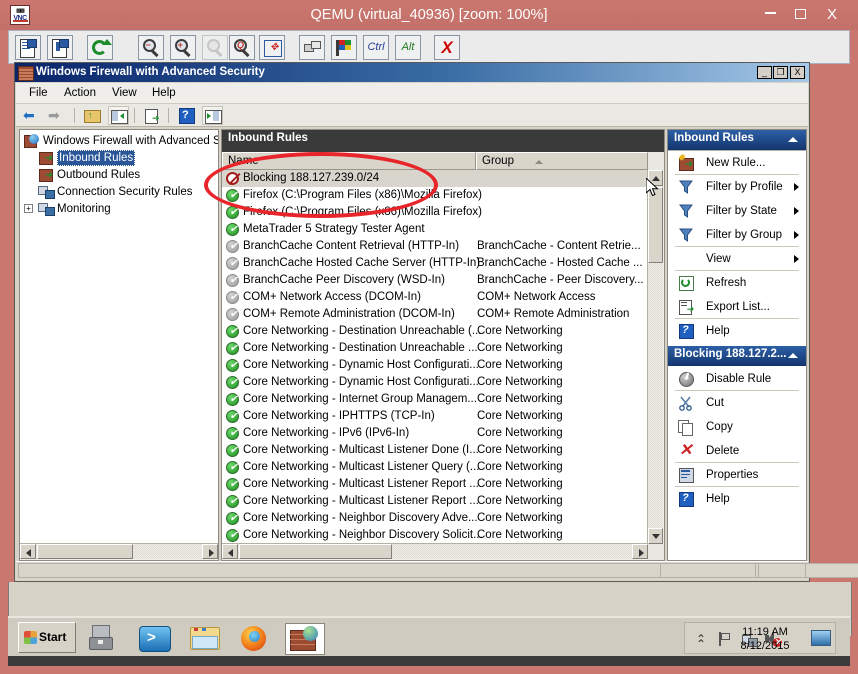 This screenshot has width=858, height=674. I want to click on list-scroll-left-button, so click(230, 551).